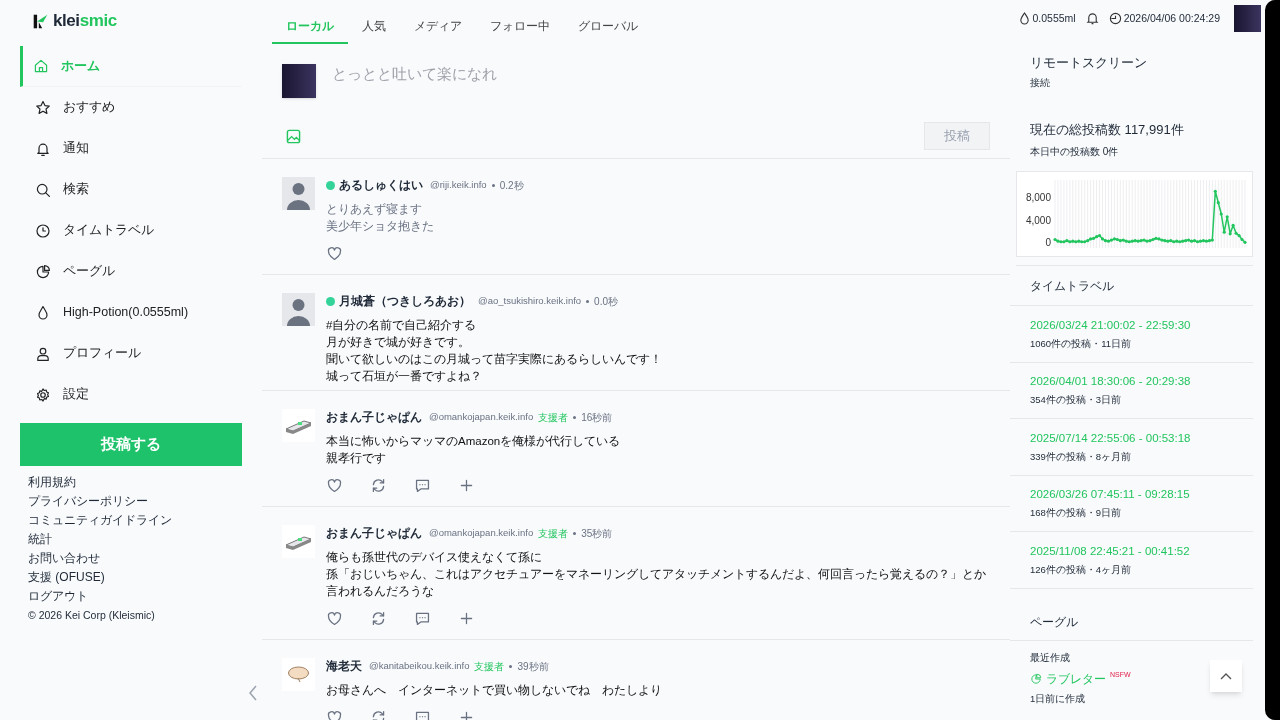  I want to click on post-input: とっとと吐いて楽になれ, so click(671, 74).